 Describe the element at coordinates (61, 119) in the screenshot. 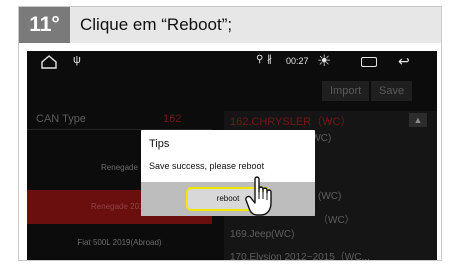

I see `can-type-label: CAN Type` at that location.